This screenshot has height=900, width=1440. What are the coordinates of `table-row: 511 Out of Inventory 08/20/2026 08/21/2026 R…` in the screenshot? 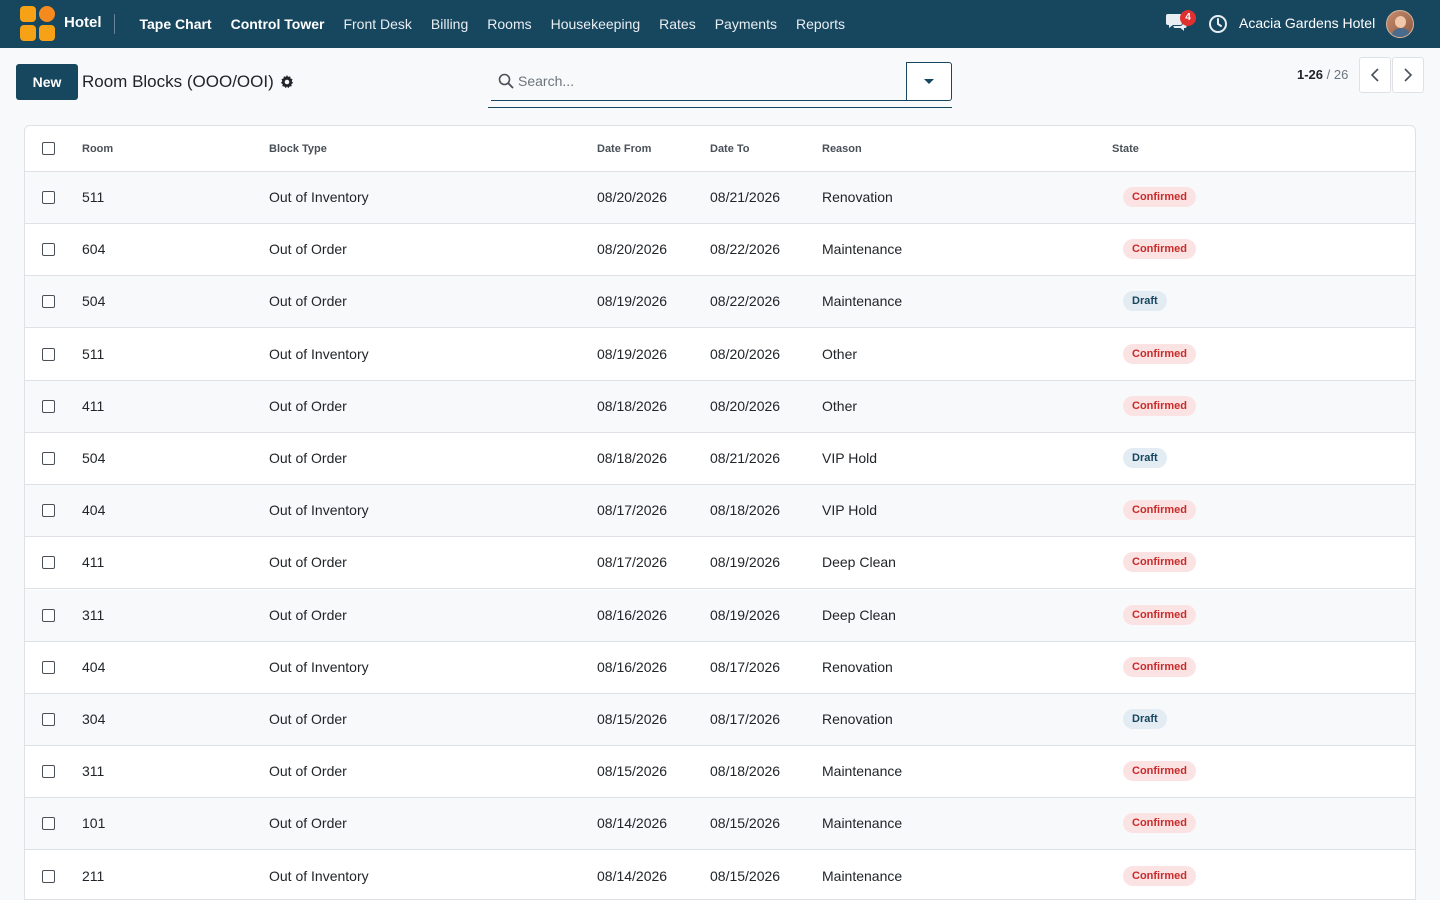 It's located at (720, 198).